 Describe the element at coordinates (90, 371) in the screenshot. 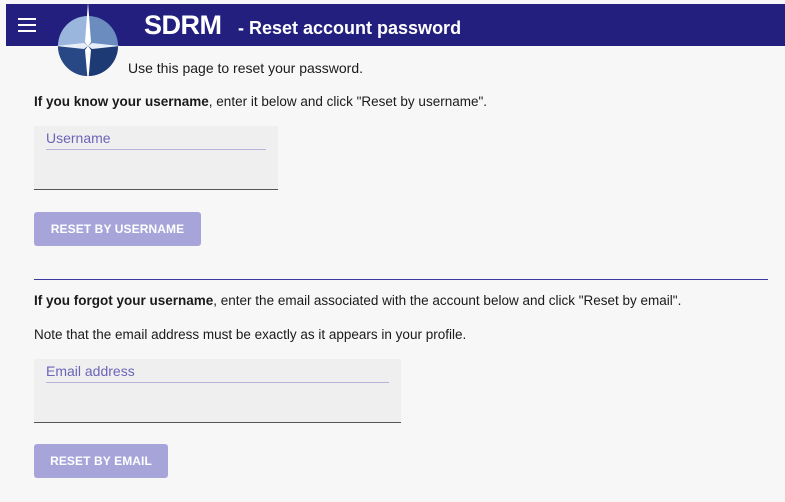

I see `email-field-label: Email address` at that location.